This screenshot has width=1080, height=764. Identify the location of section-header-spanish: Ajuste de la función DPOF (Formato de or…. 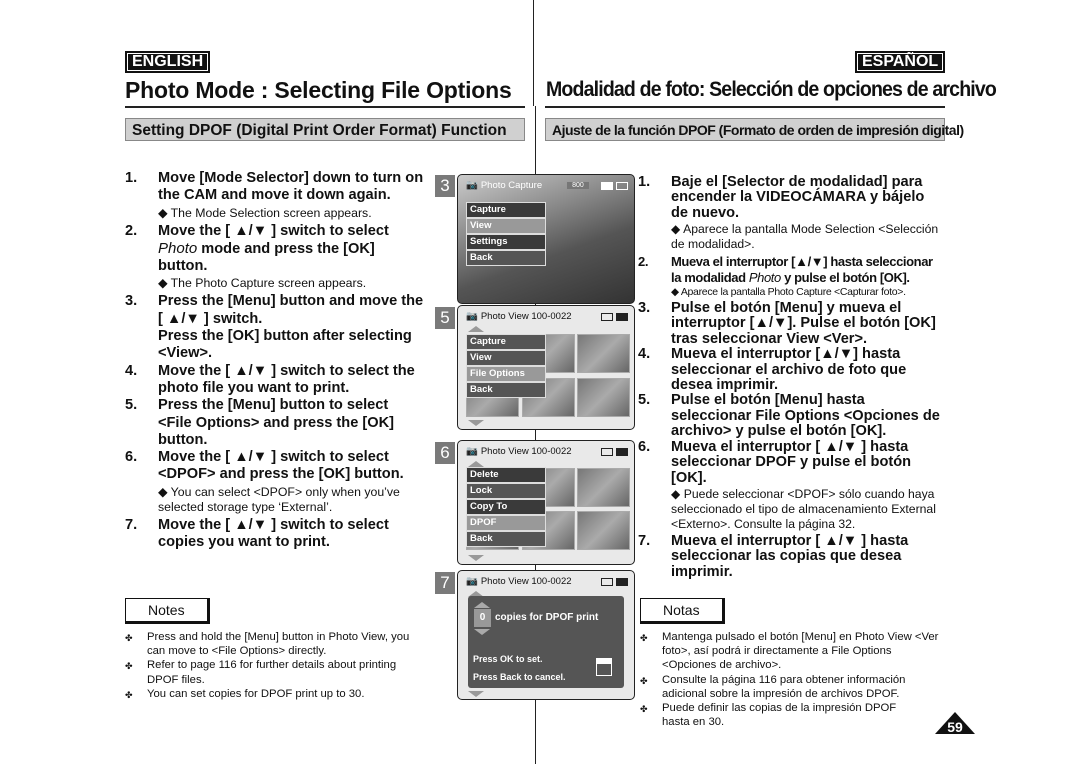
(754, 129).